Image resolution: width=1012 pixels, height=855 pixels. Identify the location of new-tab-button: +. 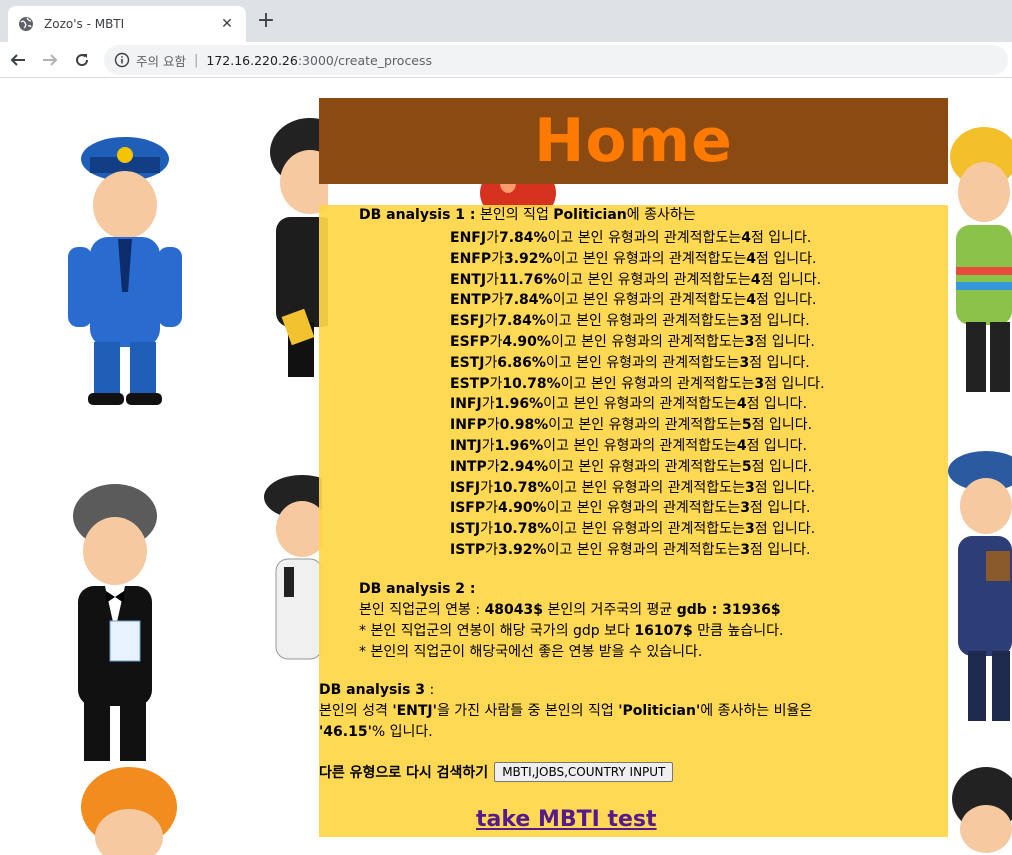
(266, 22).